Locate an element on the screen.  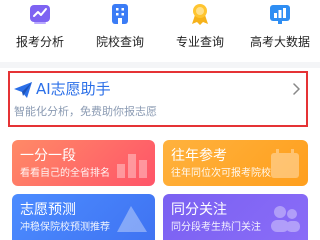
card-title: 志愿预测 is located at coordinates (48, 210).